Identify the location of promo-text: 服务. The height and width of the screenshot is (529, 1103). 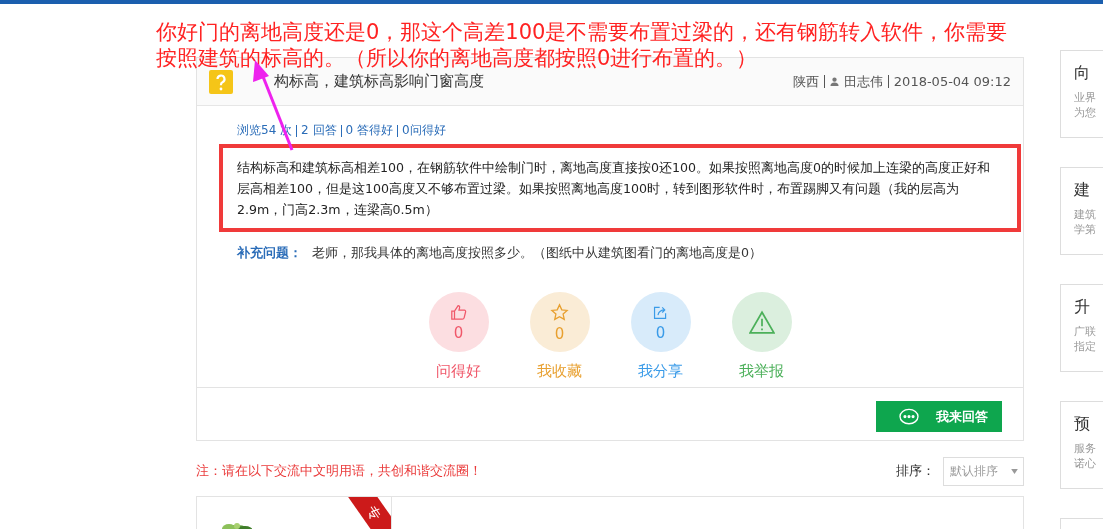
(1085, 448).